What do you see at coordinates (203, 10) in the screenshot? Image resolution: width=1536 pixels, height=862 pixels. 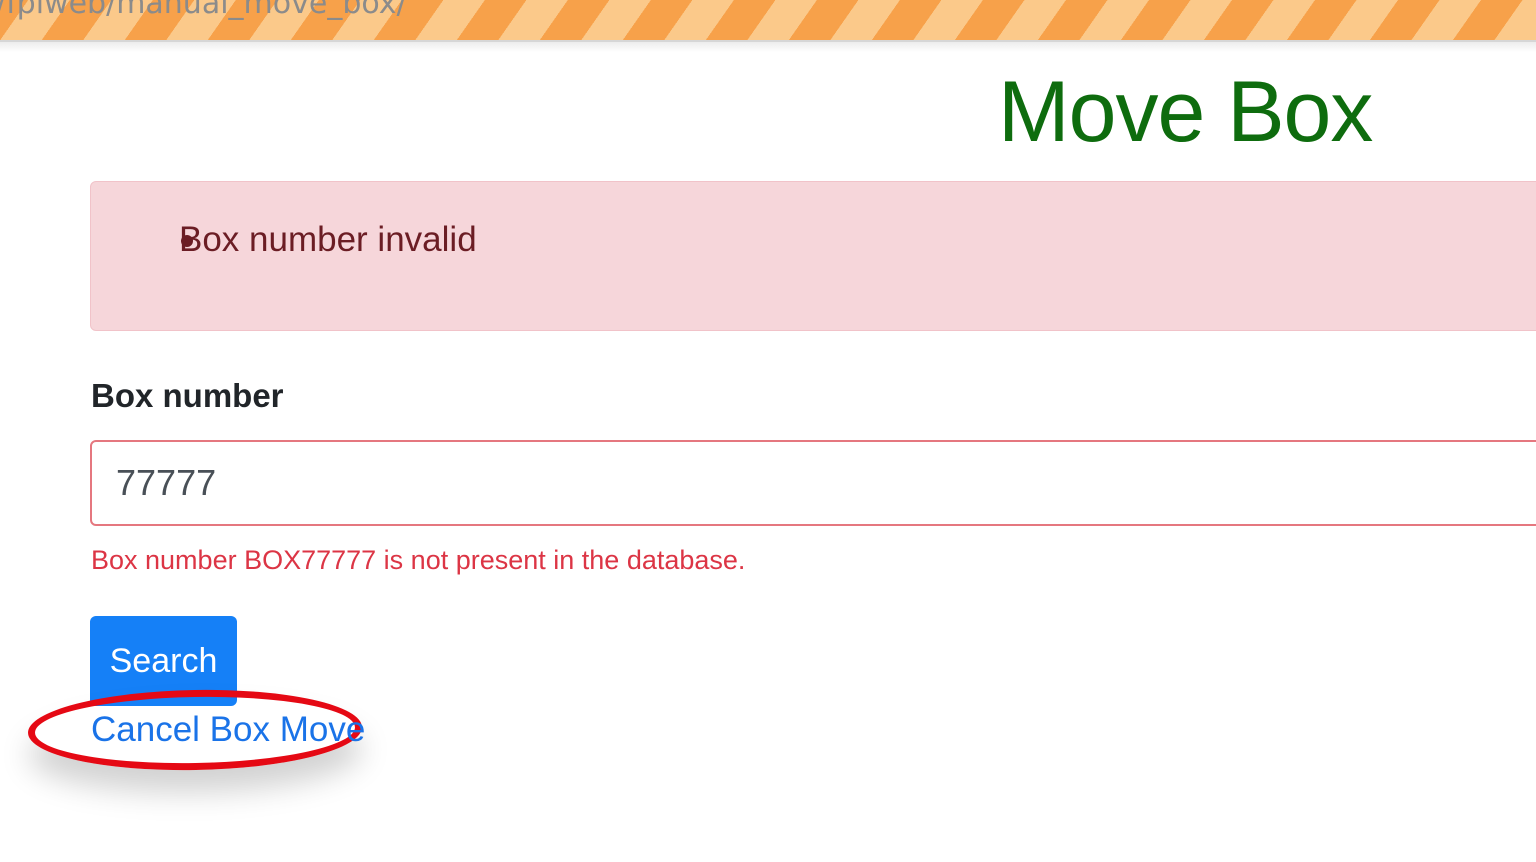 I see `url-text: /fpiweb/manual_move_box/` at bounding box center [203, 10].